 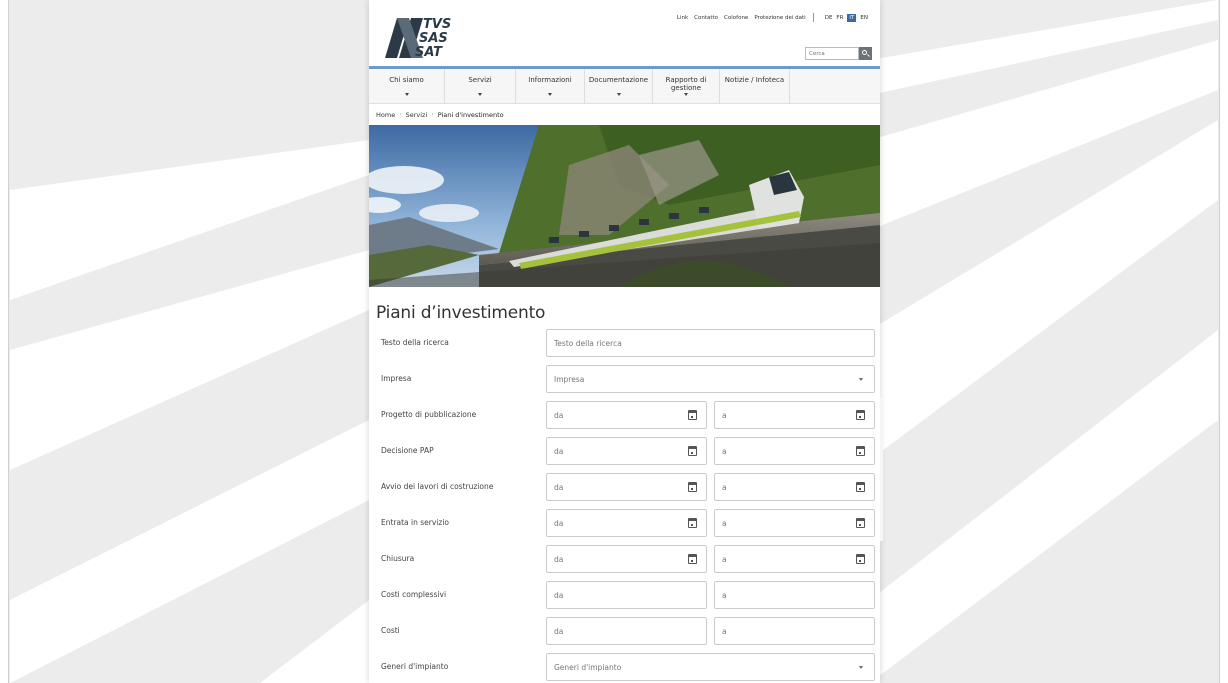 I want to click on window-edge-left, so click(x=4, y=341).